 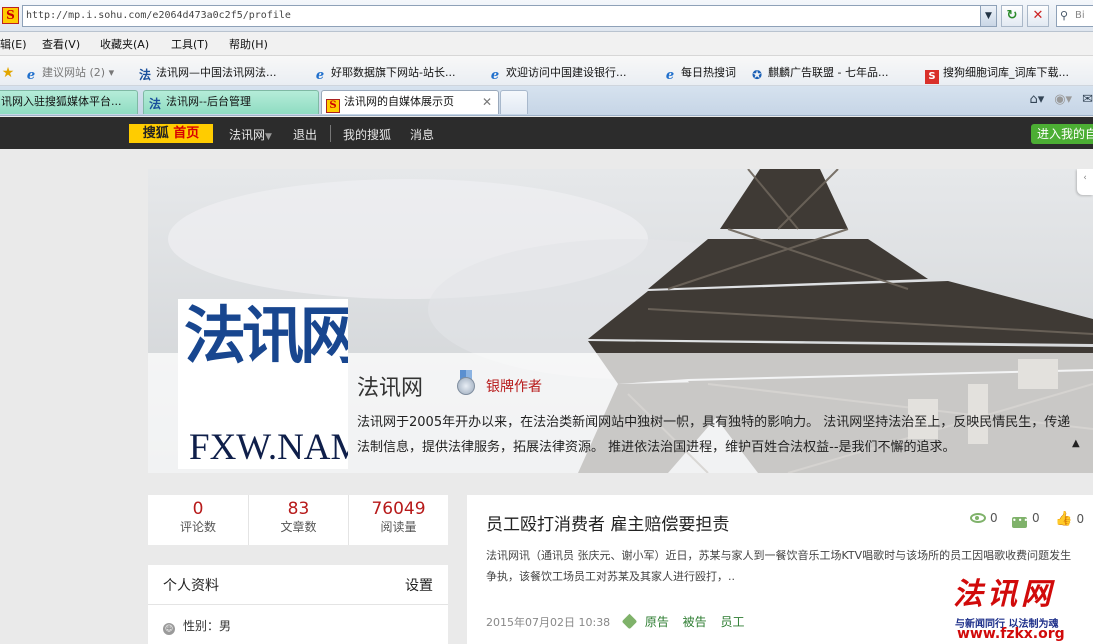 I want to click on stats-panel: 0 评论数 83 文章数 76049 阅读量, so click(x=298, y=520).